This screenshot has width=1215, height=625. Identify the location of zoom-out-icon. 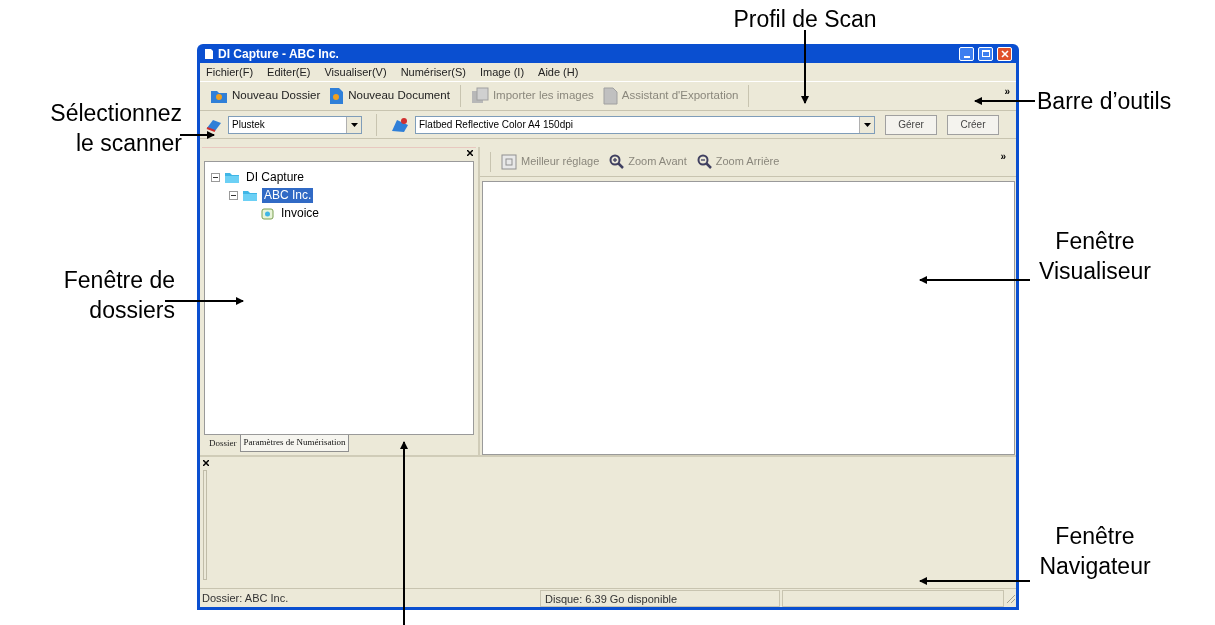
(704, 161).